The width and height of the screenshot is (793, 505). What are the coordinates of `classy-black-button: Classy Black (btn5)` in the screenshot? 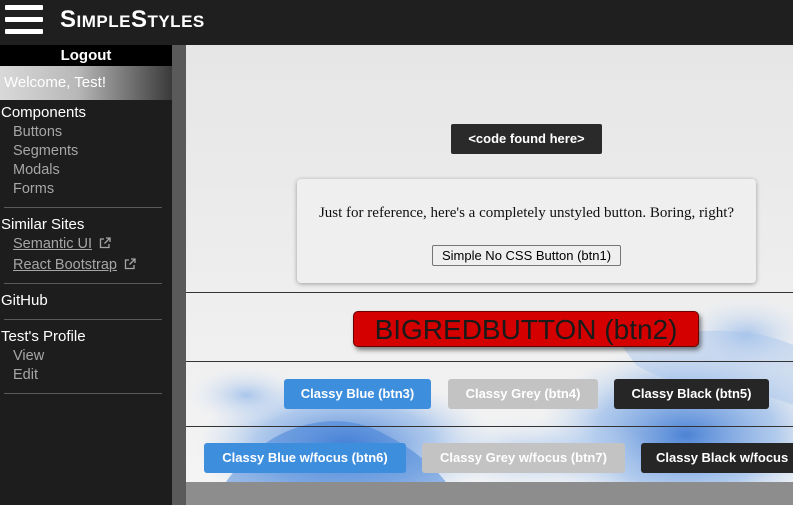 It's located at (691, 394).